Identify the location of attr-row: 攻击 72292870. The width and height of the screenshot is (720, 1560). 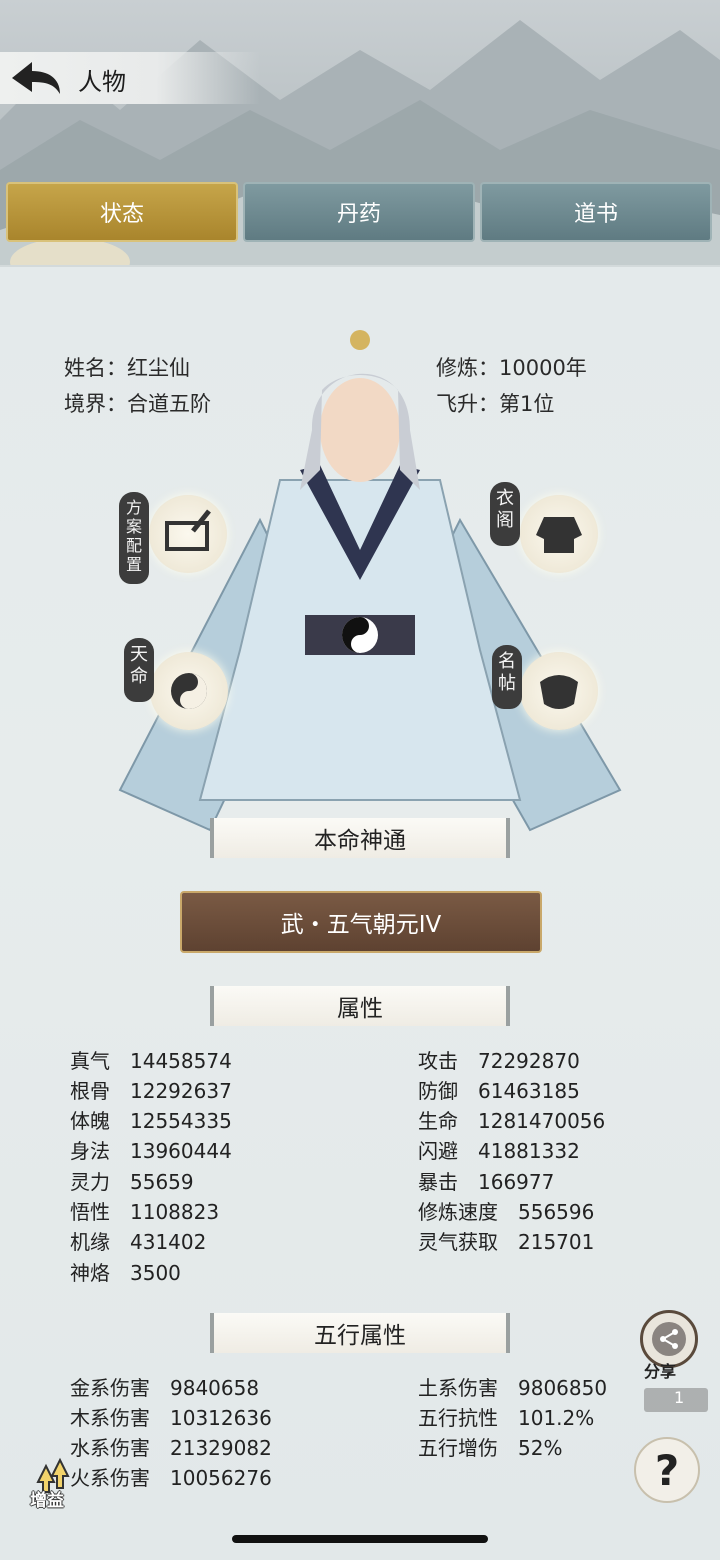
(499, 1061).